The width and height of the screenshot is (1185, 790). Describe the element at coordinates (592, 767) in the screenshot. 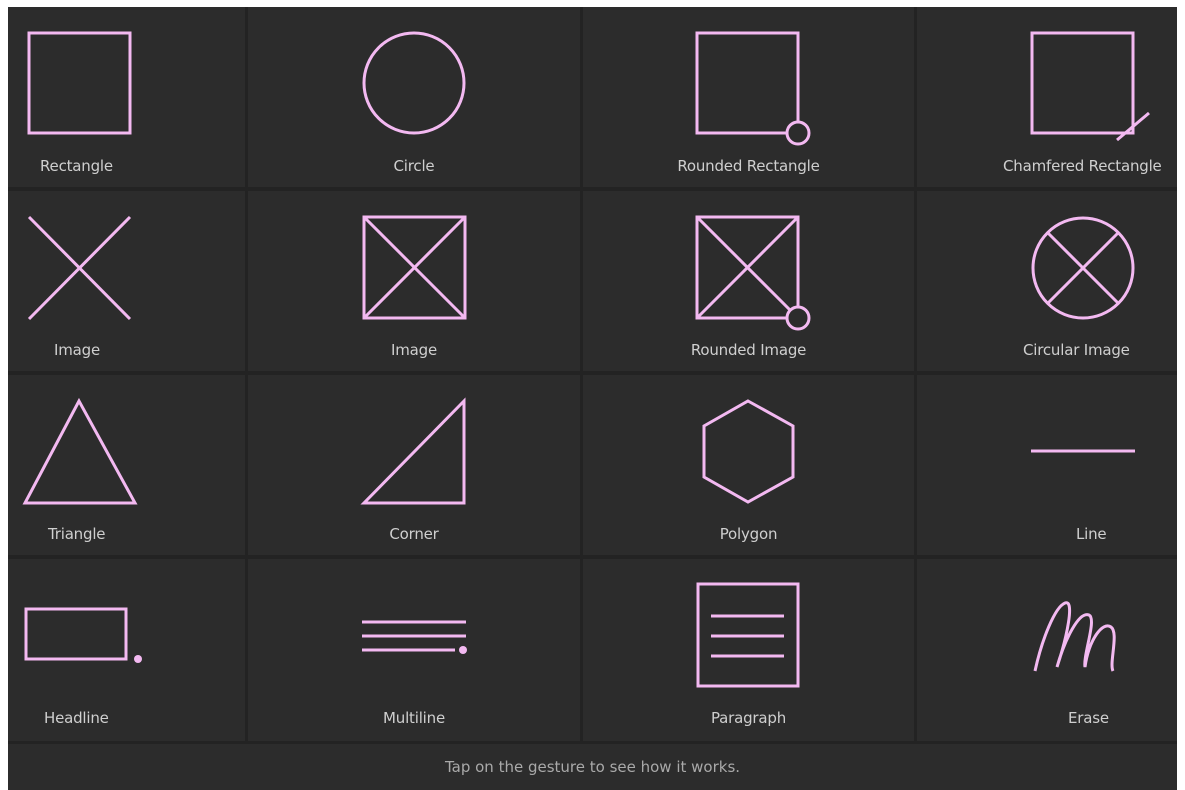

I see `footer-hint: Tap on the gesture to see how it works.` at that location.